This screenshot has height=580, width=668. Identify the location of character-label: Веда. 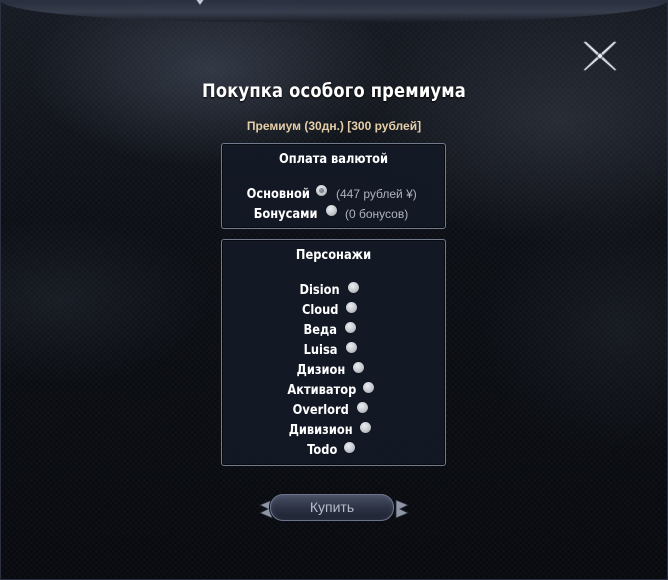
(320, 330).